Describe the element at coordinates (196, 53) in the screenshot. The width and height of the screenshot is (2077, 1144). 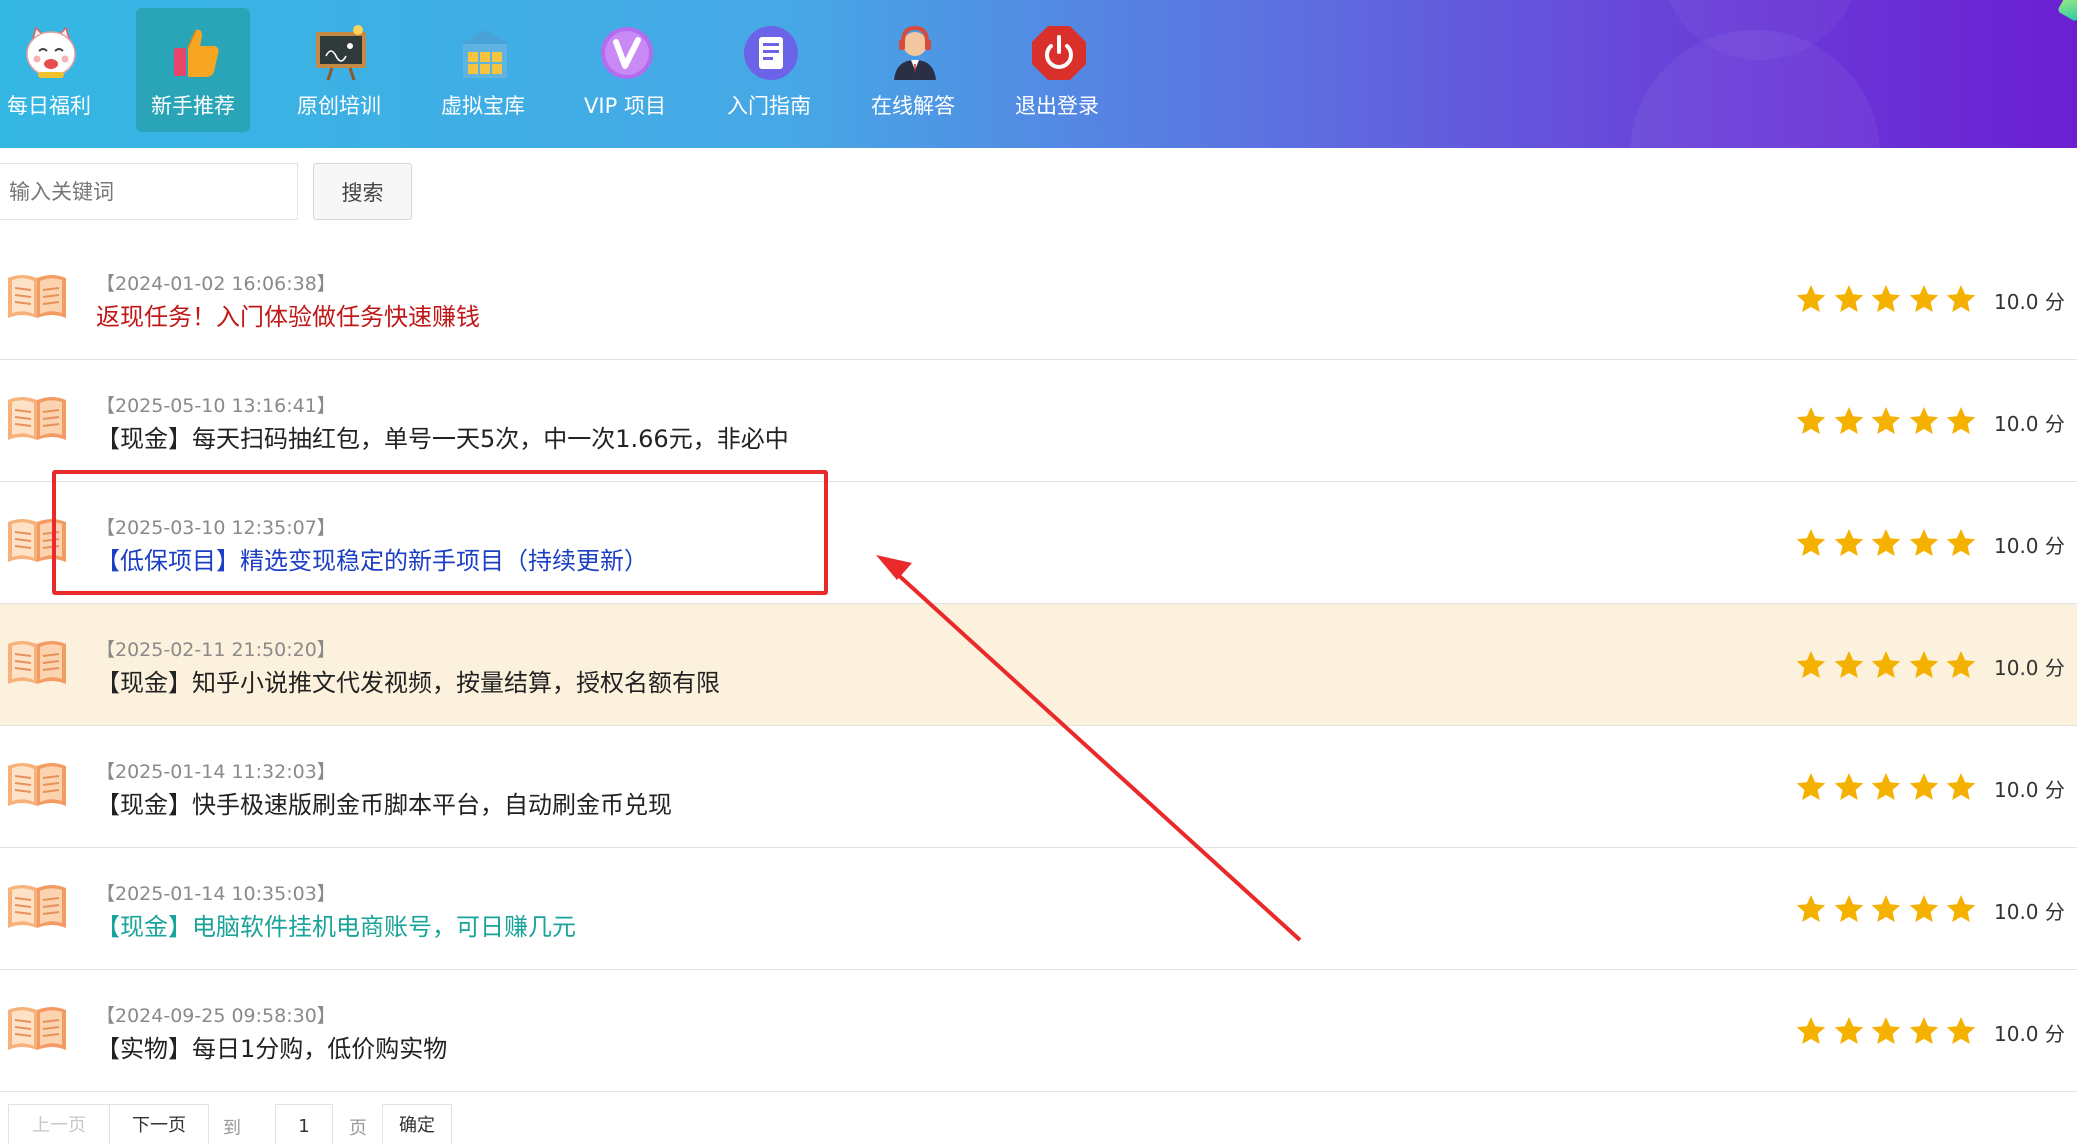
I see `thumbs-up-icon` at that location.